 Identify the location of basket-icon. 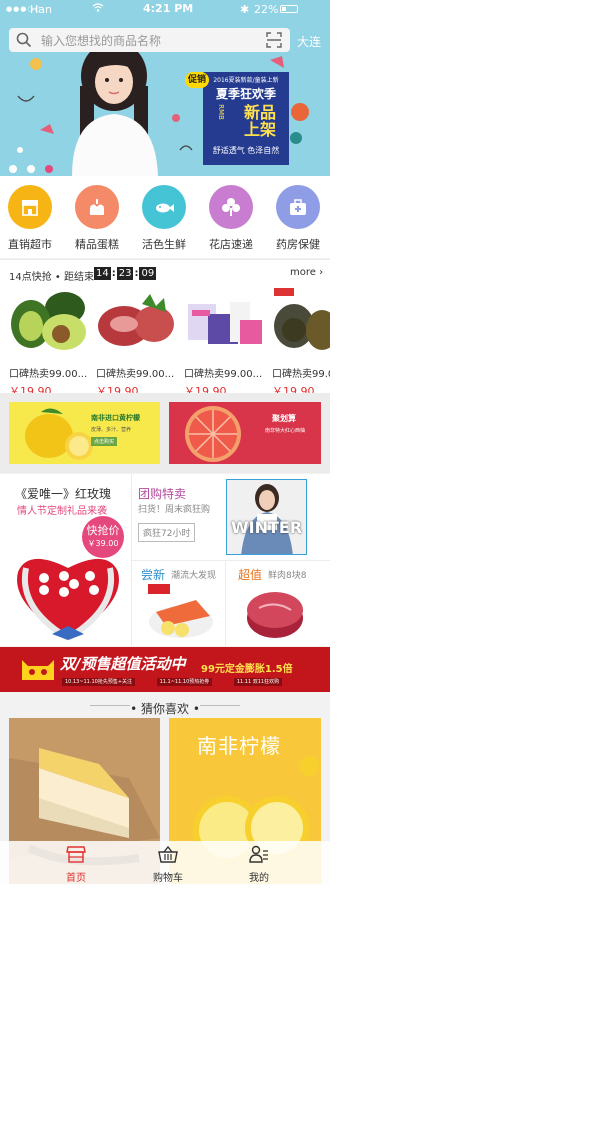
(168, 854).